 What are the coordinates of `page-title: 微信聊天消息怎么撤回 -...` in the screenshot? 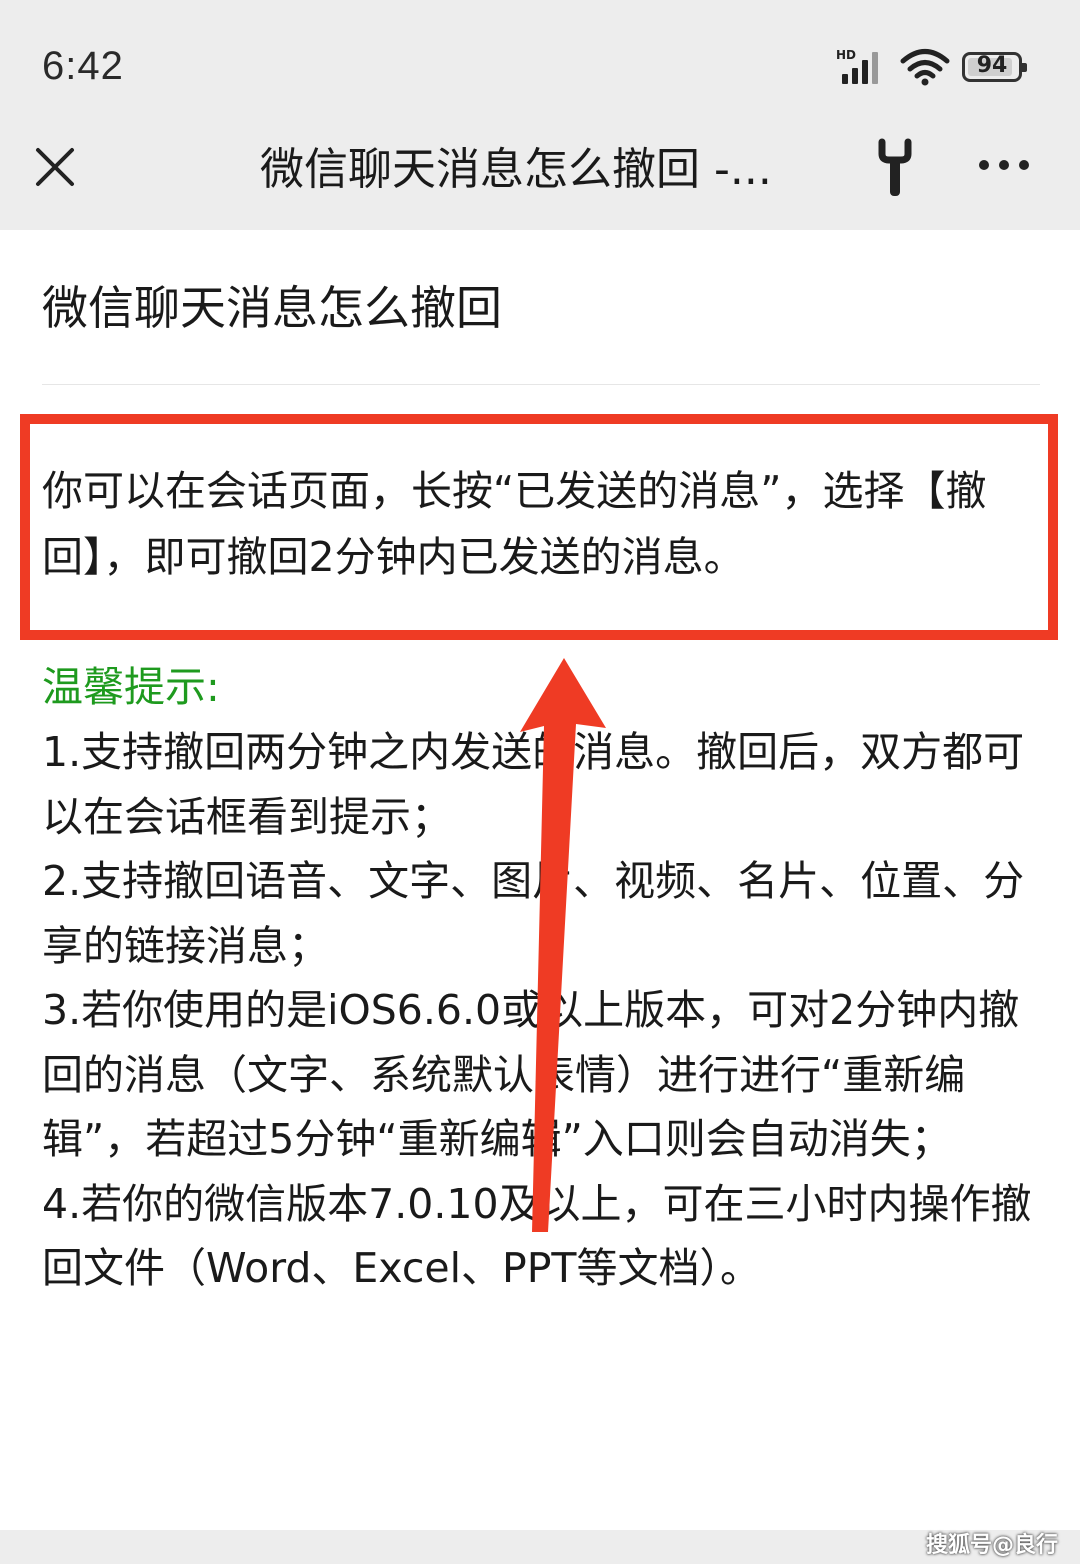 It's located at (516, 169).